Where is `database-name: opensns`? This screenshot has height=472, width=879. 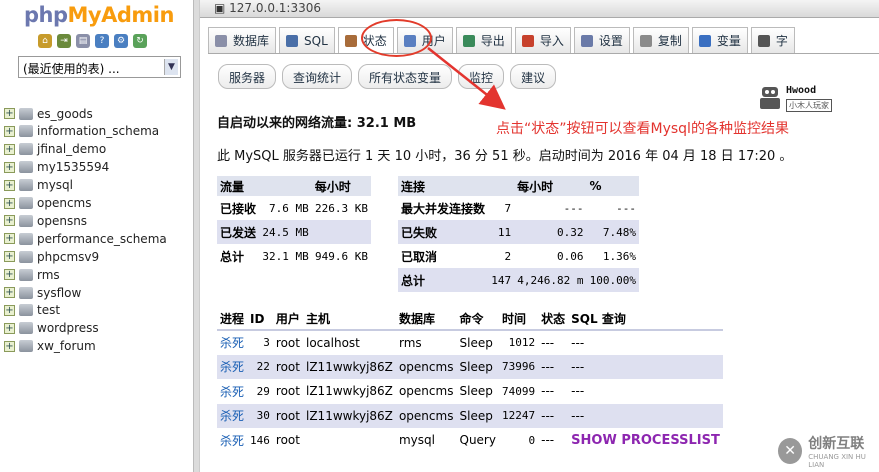 database-name: opensns is located at coordinates (62, 221).